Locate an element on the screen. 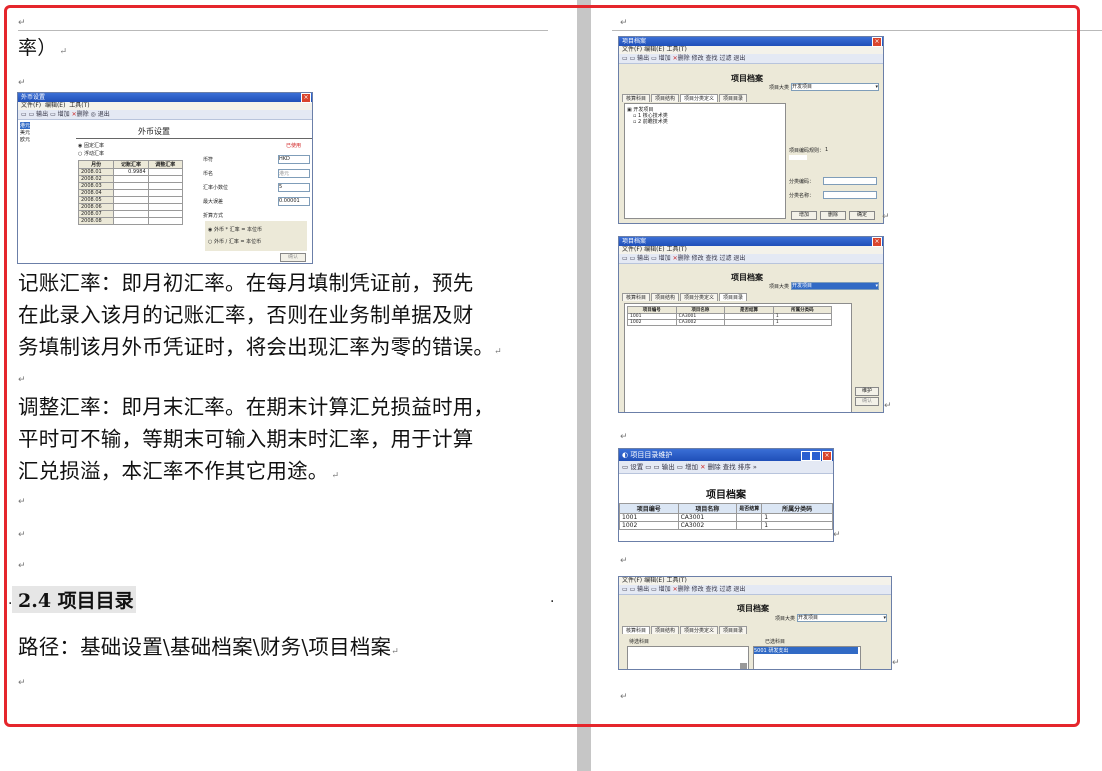  table-row: 2008.06 is located at coordinates (130, 207).